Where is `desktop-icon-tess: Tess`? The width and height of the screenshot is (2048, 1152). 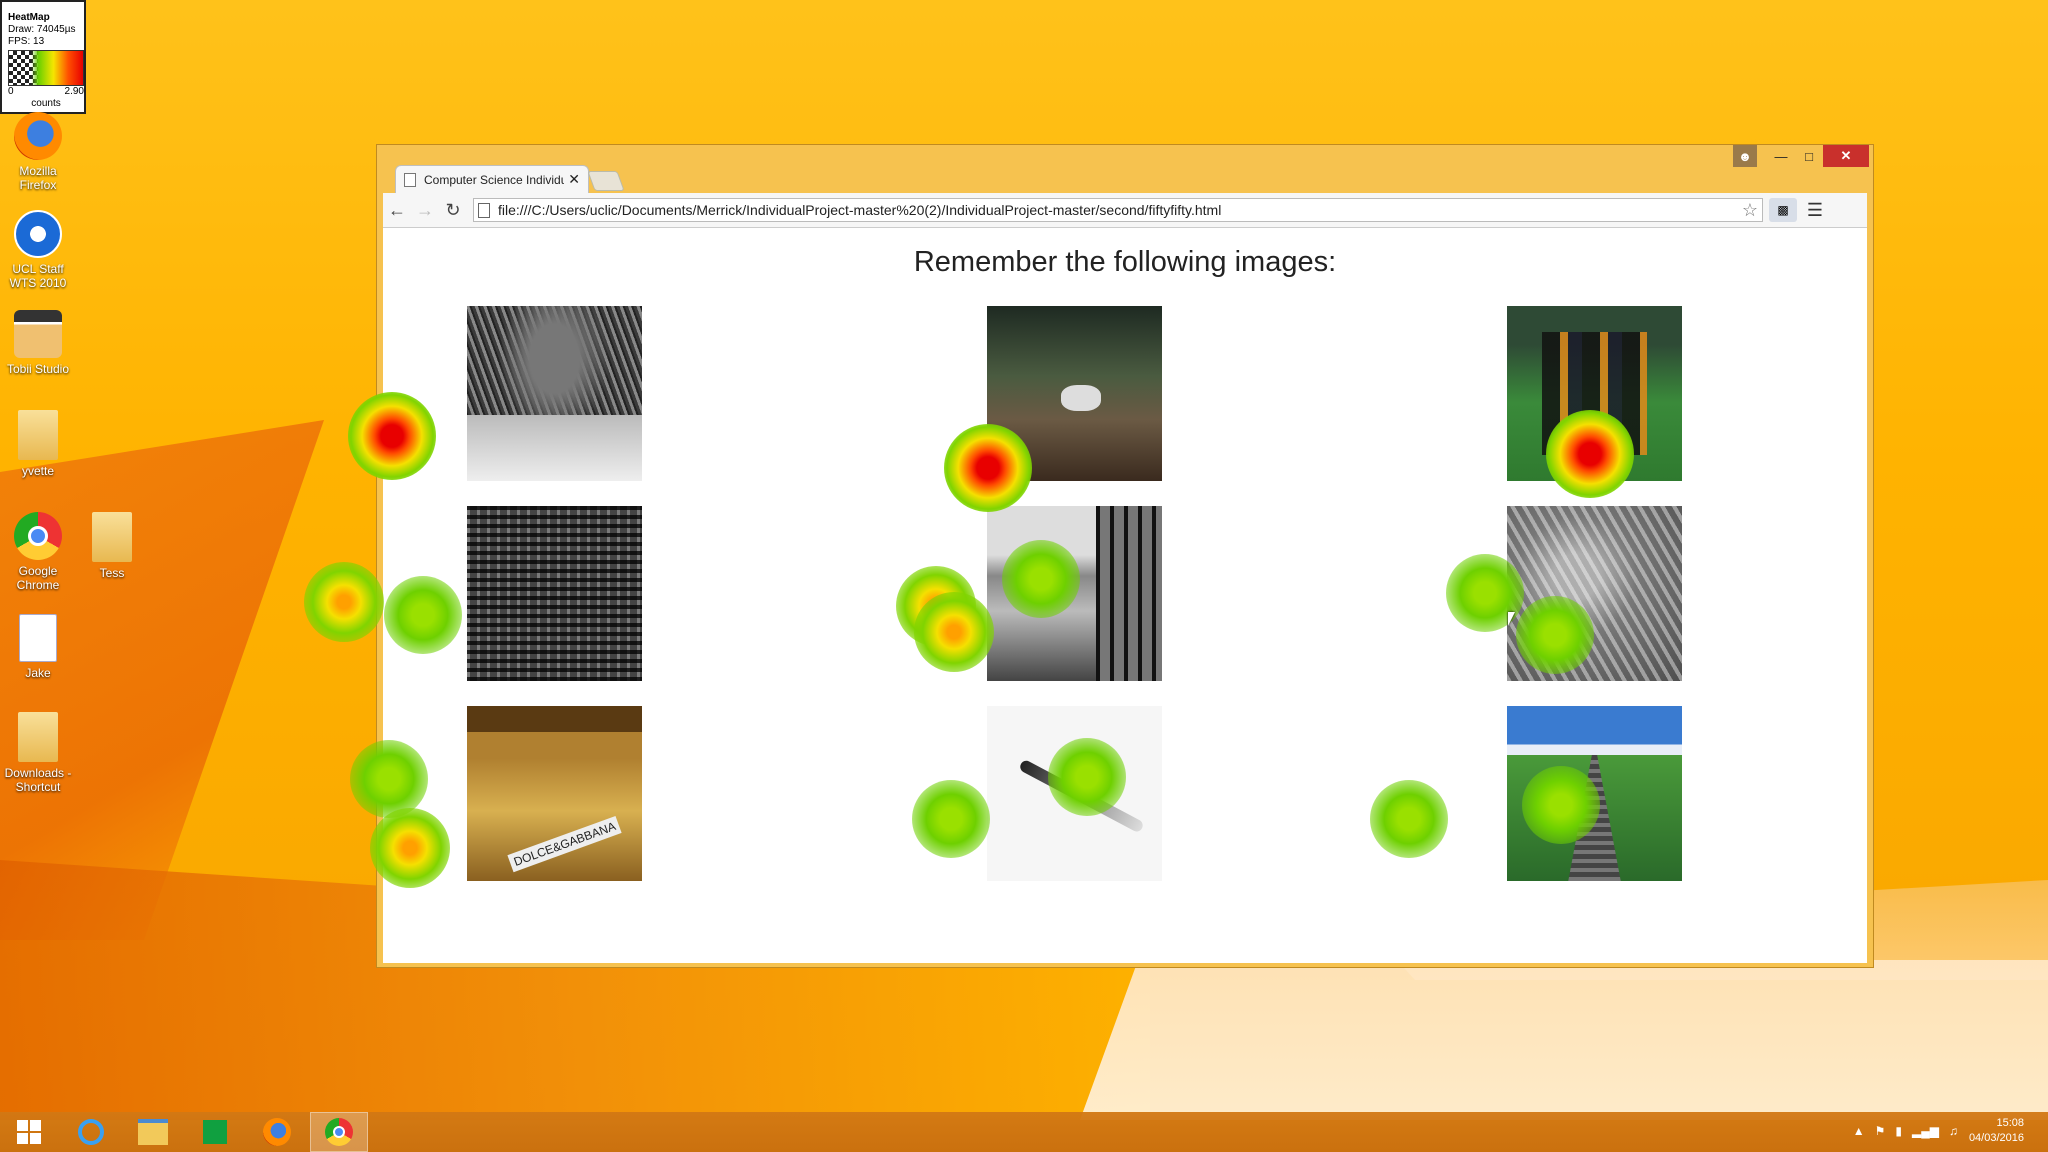
desktop-icon-tess: Tess is located at coordinates (112, 546).